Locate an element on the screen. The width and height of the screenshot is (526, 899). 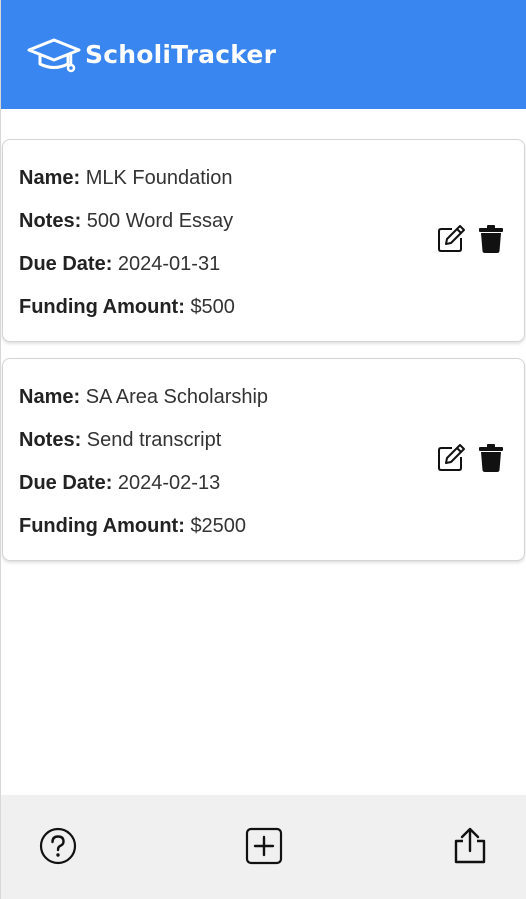
scholarship-name-row: Name: MLK Foundation is located at coordinates (271, 185).